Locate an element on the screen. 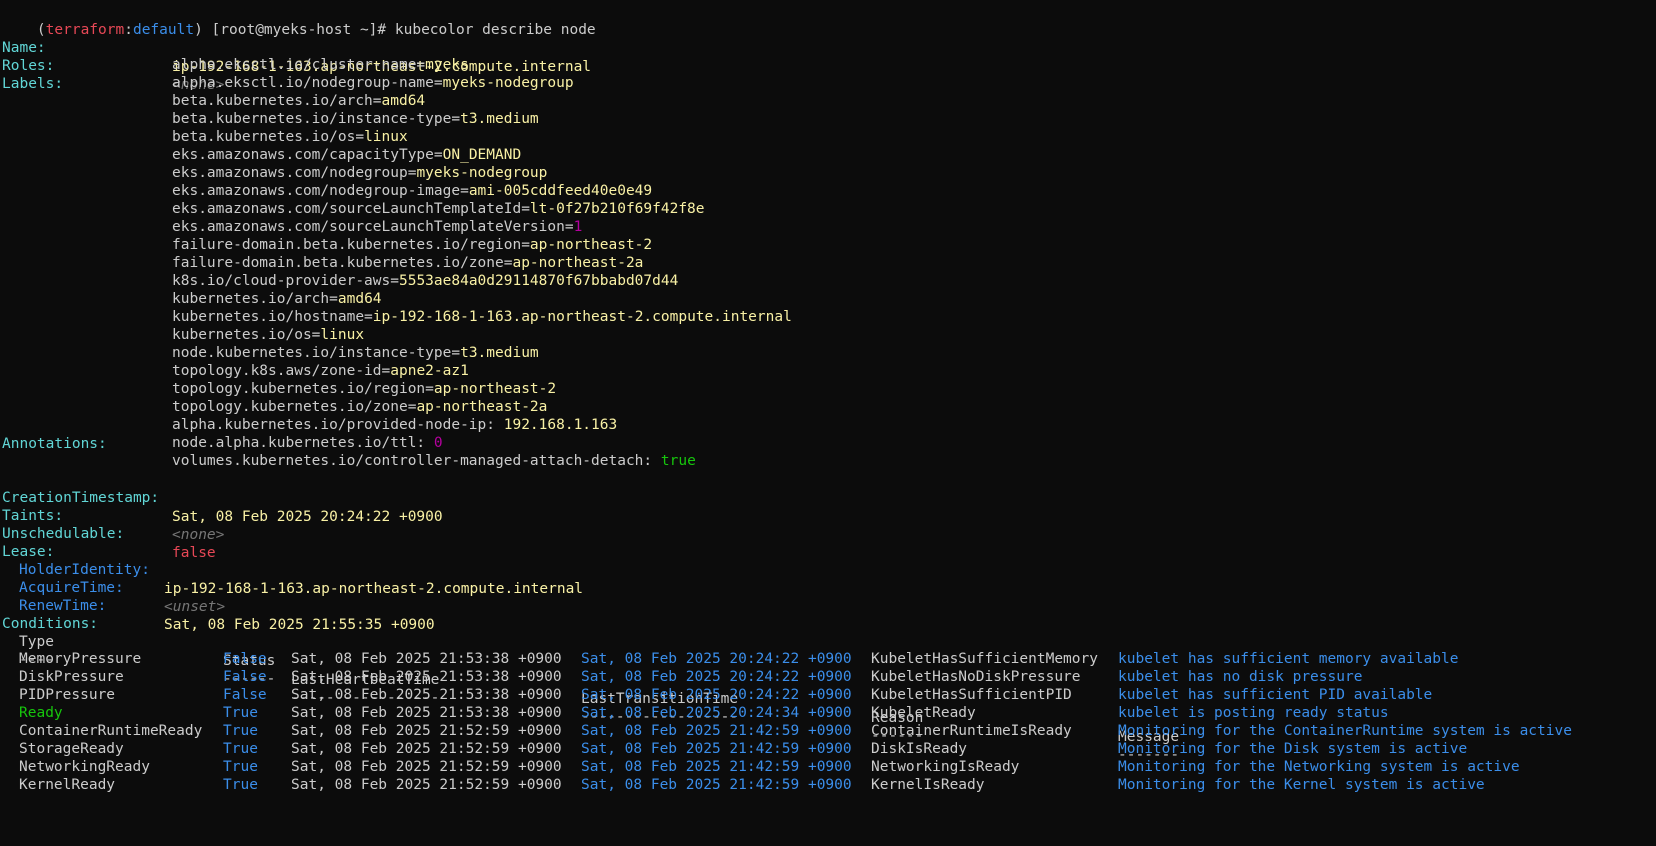  label-value: amd64 is located at coordinates (403, 101).